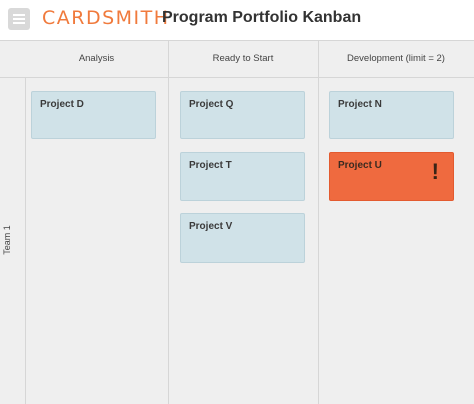 This screenshot has width=474, height=404. What do you see at coordinates (93, 115) in the screenshot?
I see `card-project-d: Project D` at bounding box center [93, 115].